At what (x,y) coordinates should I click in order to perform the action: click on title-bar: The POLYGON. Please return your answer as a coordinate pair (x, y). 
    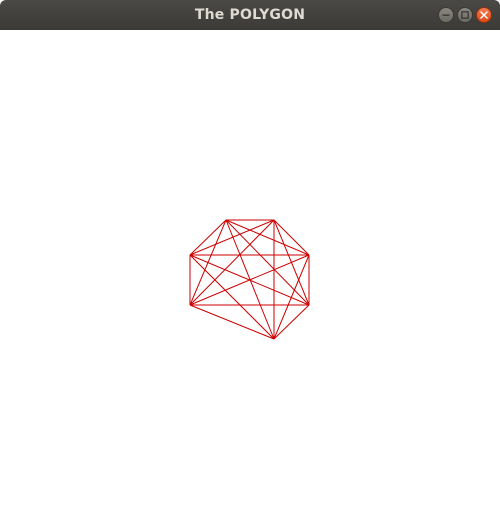
    Looking at the image, I should click on (250, 15).